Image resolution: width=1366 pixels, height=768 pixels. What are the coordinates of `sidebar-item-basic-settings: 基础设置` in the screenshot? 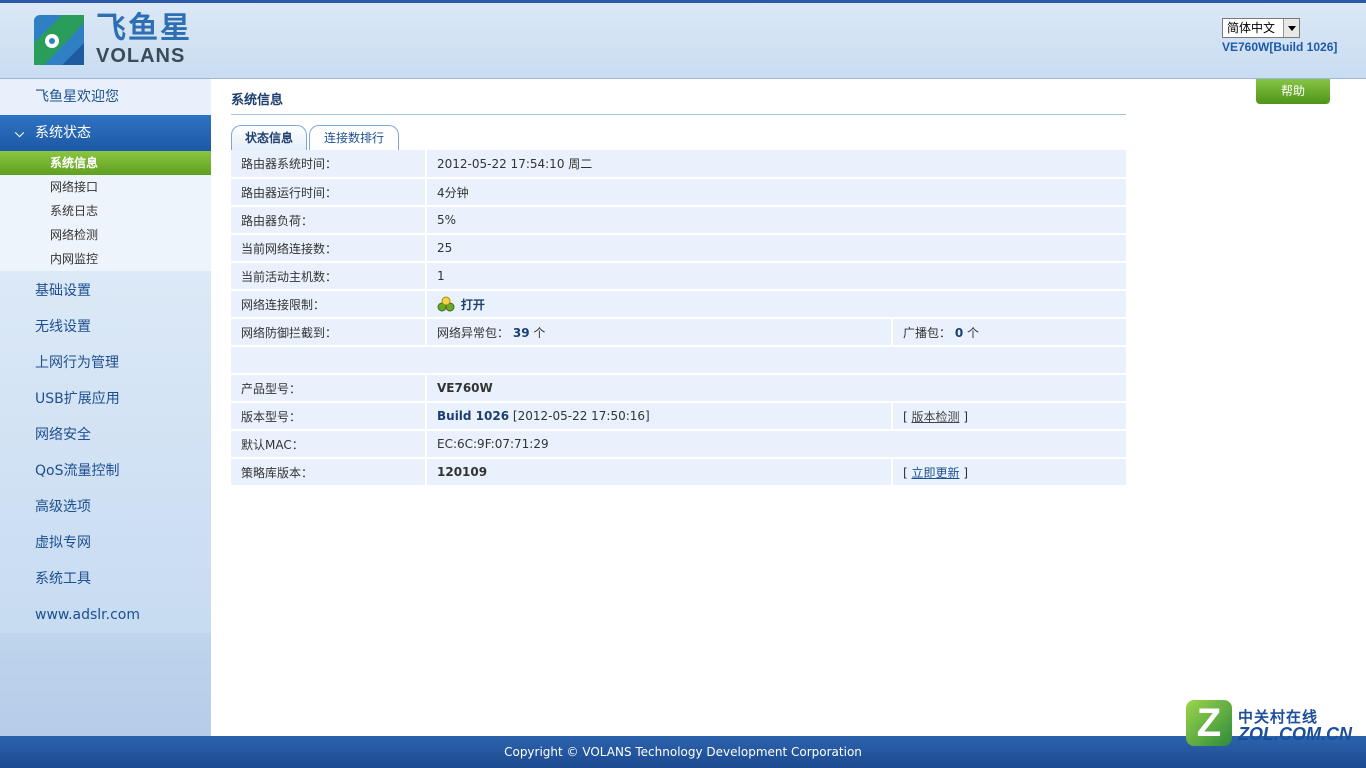 It's located at (105, 291).